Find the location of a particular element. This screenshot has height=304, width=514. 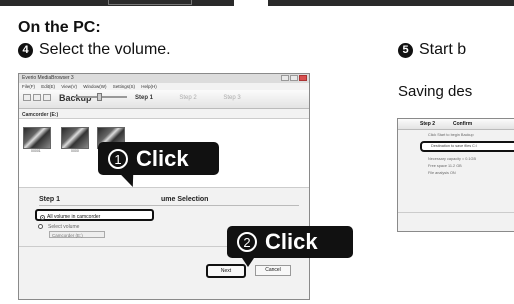

list-view-icon is located at coordinates (37, 97).